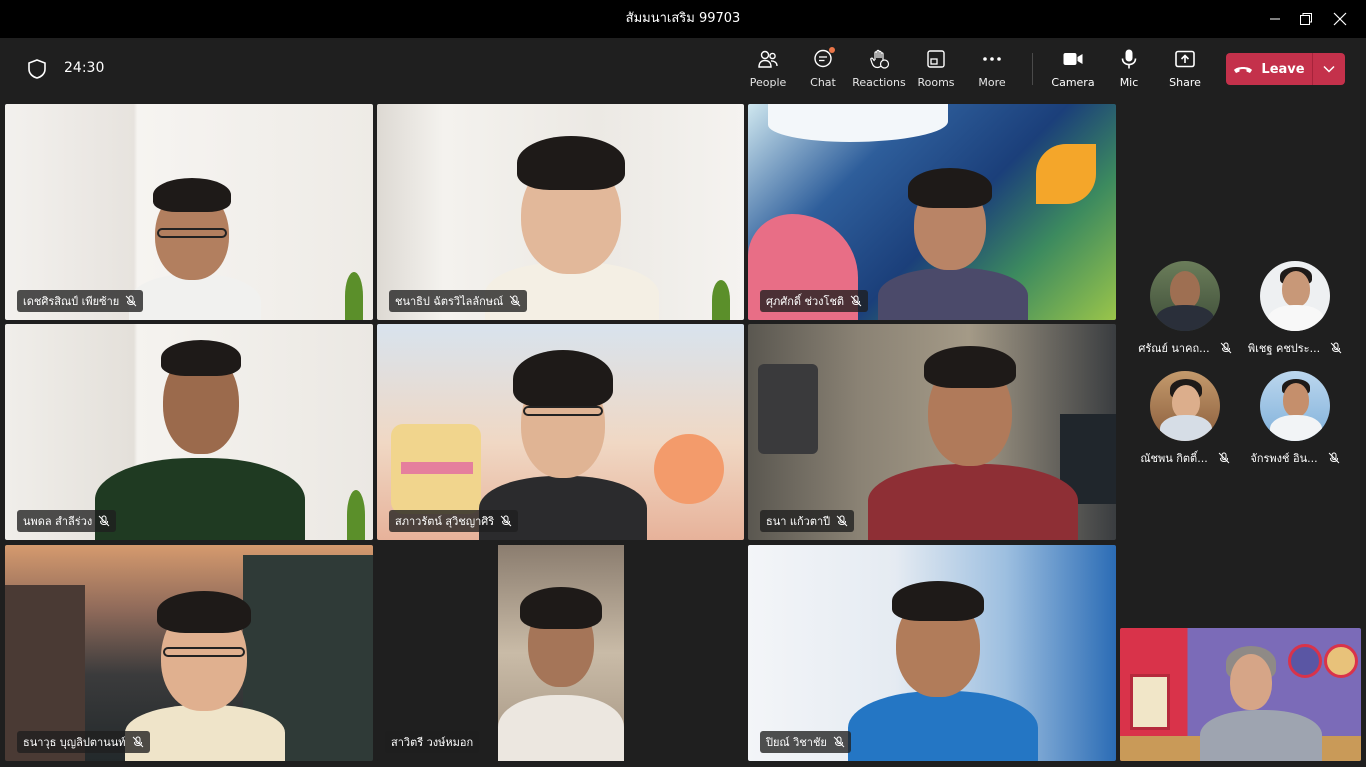  I want to click on participant-name: สภาวรัตน์ สุวิชญาศิริ, so click(445, 521).